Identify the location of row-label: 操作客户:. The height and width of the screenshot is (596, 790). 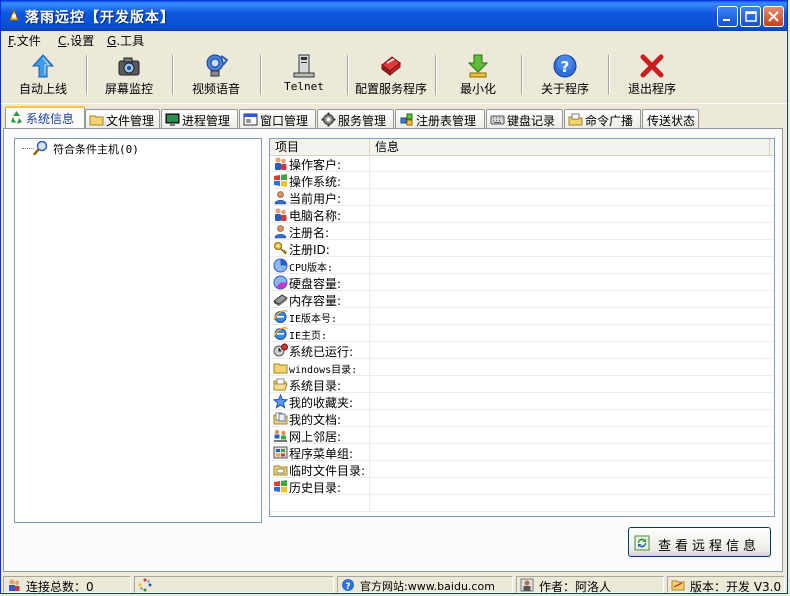
(315, 165).